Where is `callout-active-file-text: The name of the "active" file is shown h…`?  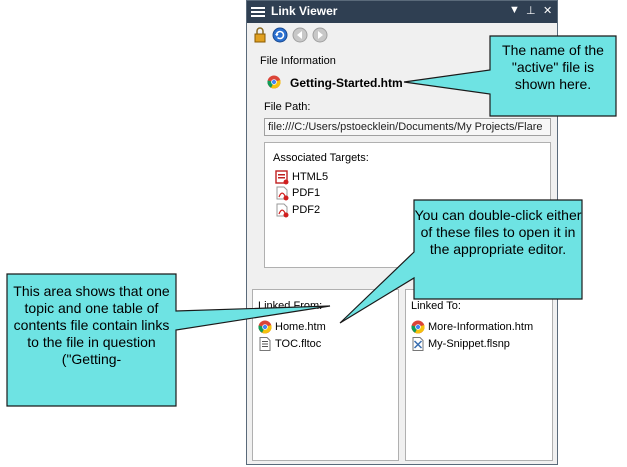
callout-active-file-text: The name of the "active" file is shown h… is located at coordinates (553, 67).